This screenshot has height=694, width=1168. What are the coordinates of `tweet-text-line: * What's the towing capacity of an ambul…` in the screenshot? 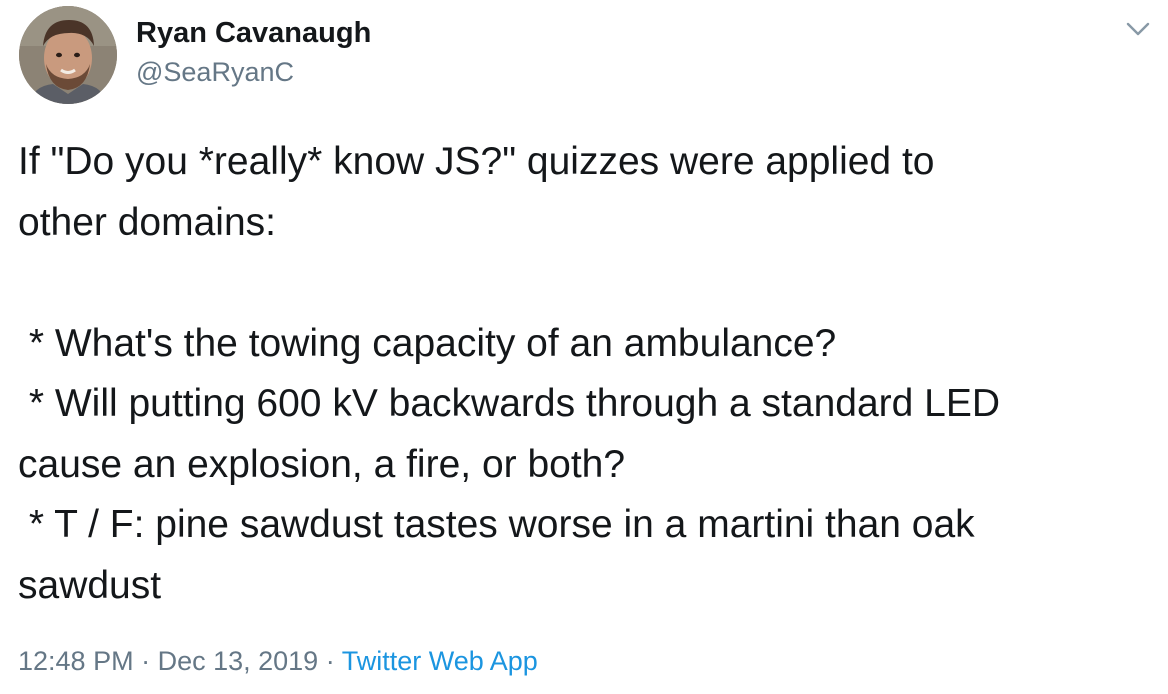 It's located at (427, 343).